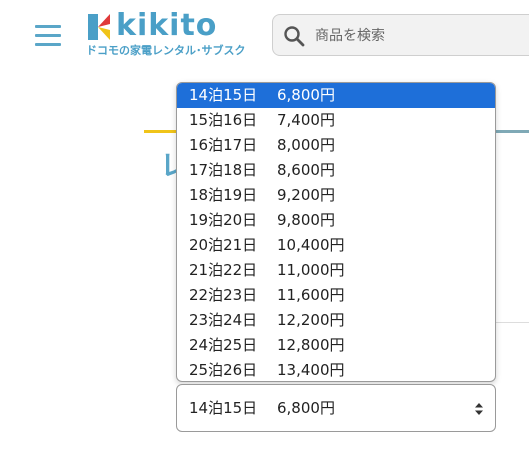 The height and width of the screenshot is (476, 529). I want to click on option-days: 25泊26日, so click(223, 370).